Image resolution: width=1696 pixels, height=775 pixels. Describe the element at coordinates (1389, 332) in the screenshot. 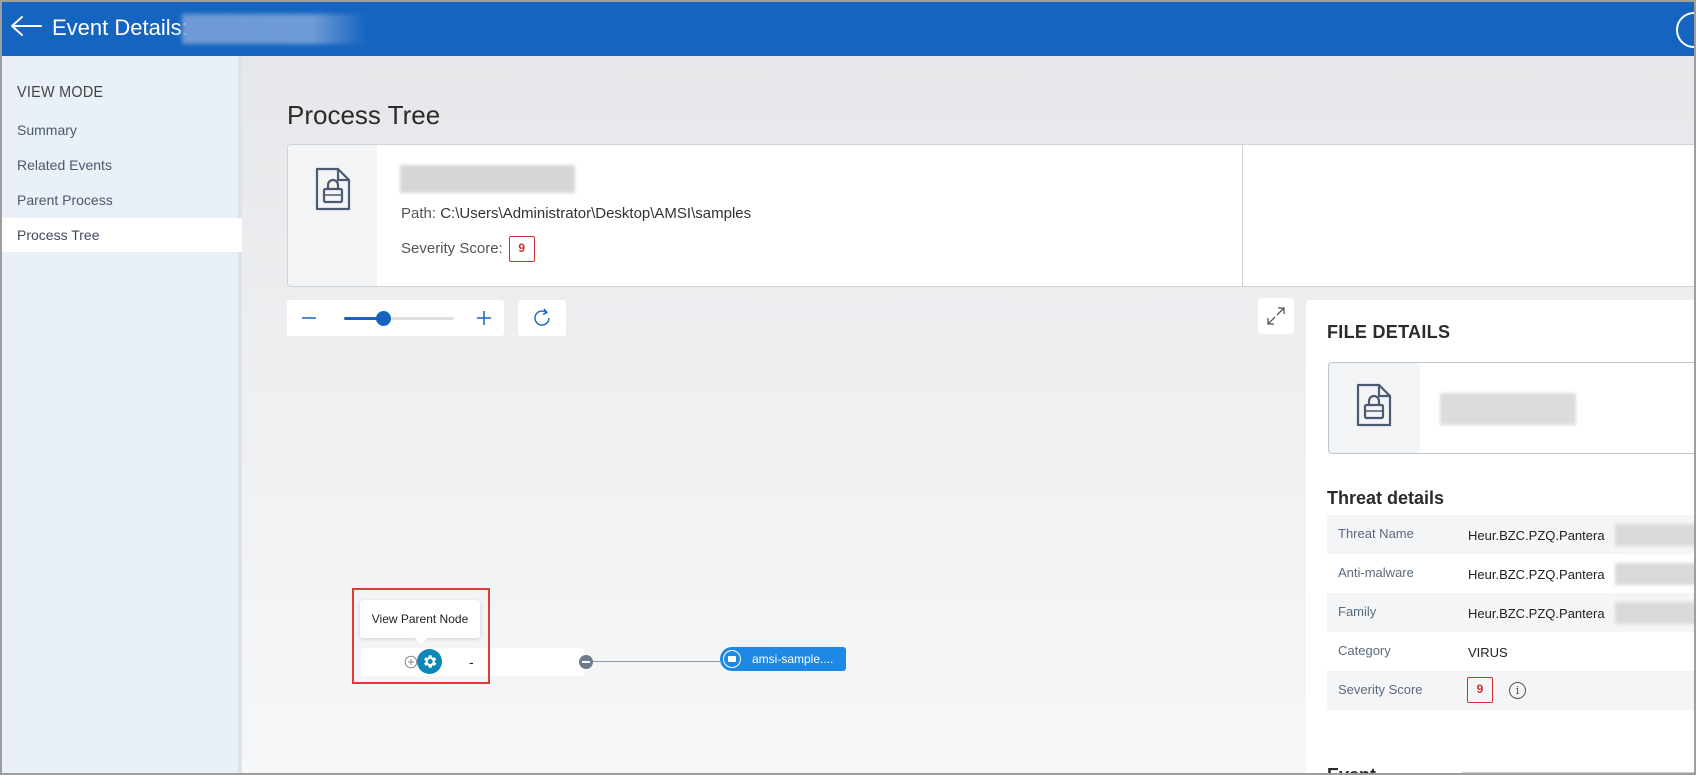

I see `file-details-title: FILE DETAILS` at that location.